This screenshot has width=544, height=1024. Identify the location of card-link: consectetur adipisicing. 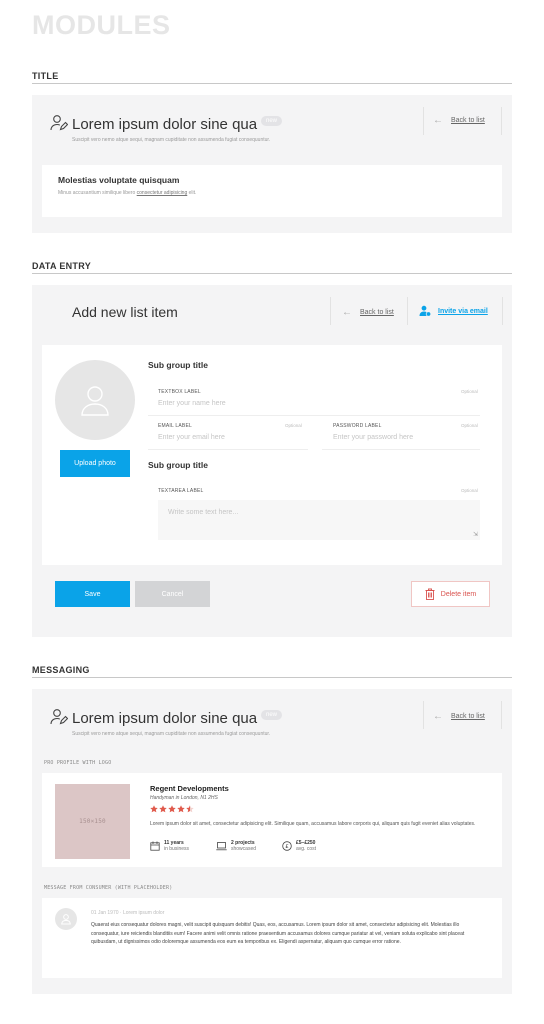
(162, 193).